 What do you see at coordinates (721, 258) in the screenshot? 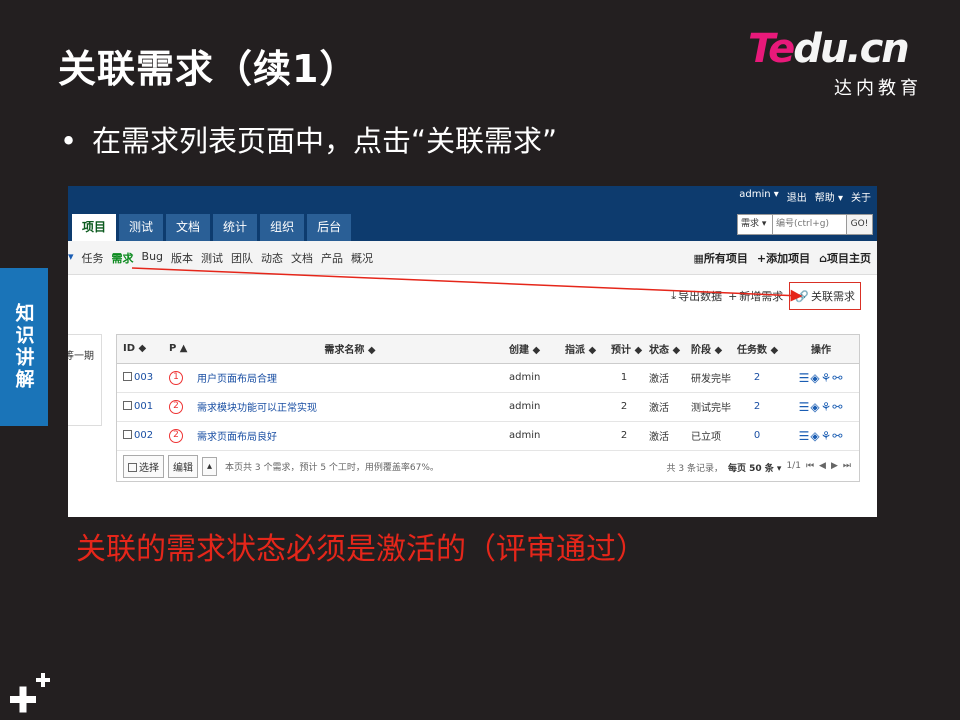
I see `all-projects-link: ▦所有项目` at bounding box center [721, 258].